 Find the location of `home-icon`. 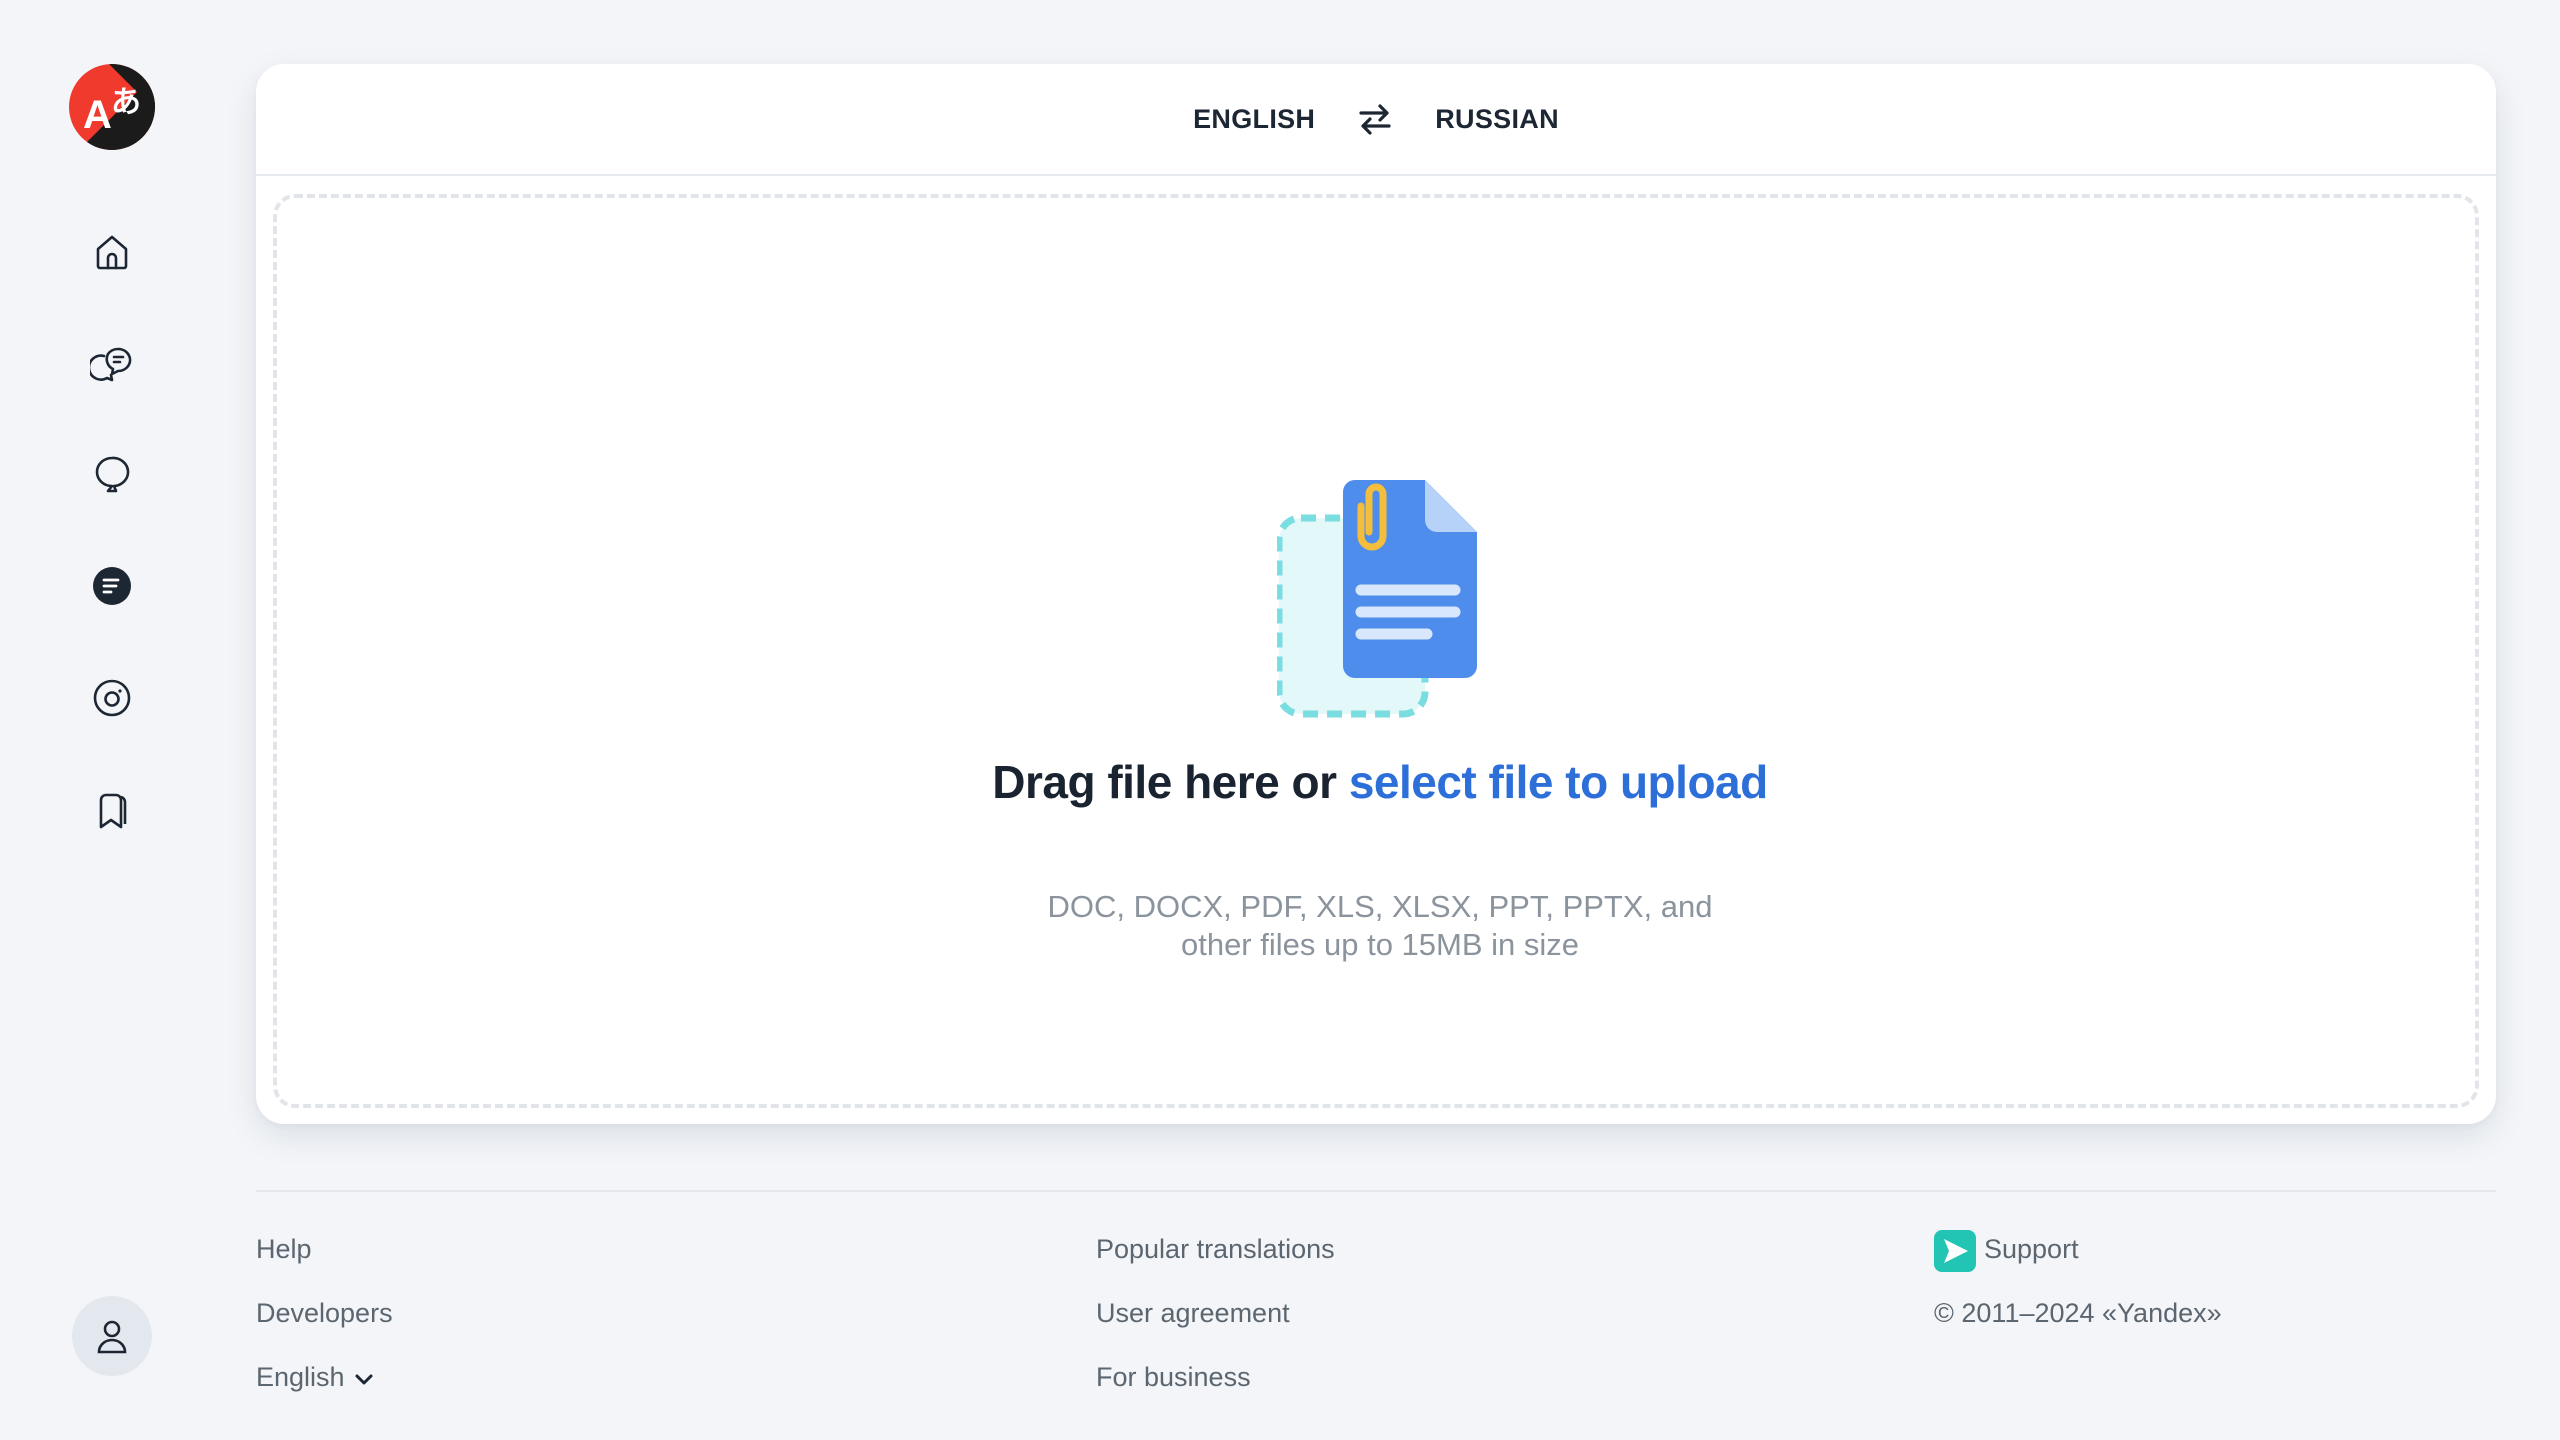

home-icon is located at coordinates (112, 252).